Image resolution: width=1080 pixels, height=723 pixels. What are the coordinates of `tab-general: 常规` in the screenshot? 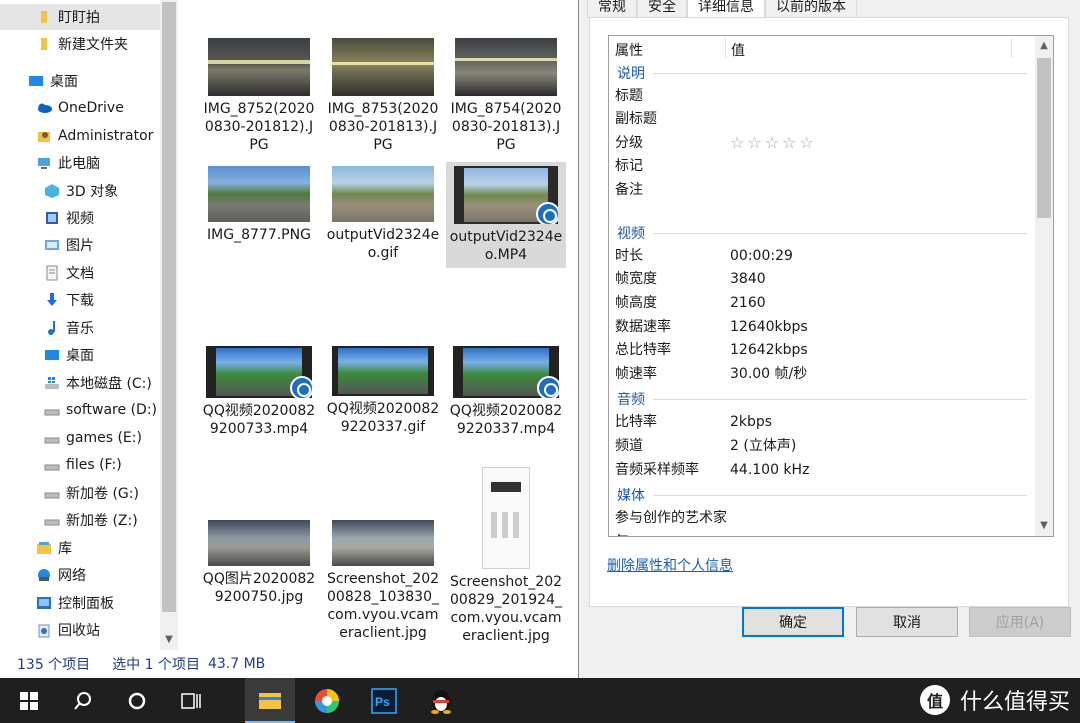 It's located at (612, 9).